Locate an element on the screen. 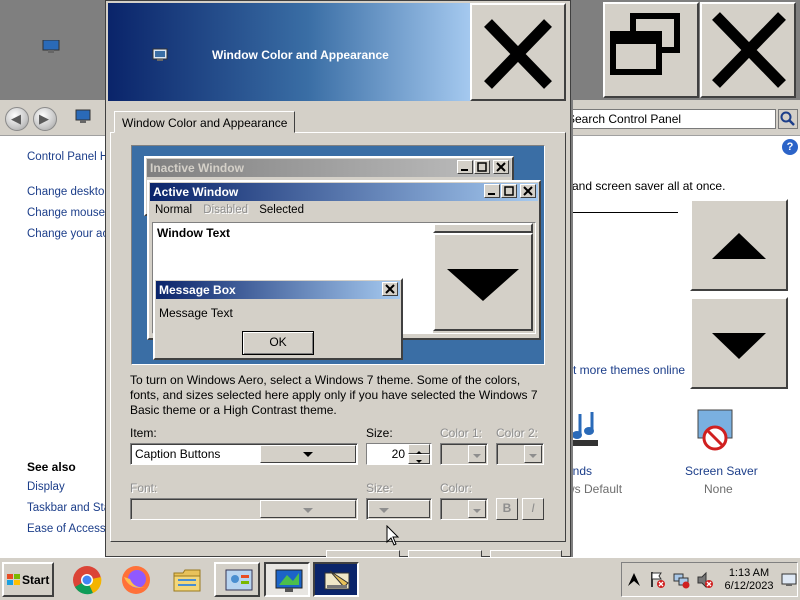 The width and height of the screenshot is (800, 600). item-label: Item: is located at coordinates (143, 433).